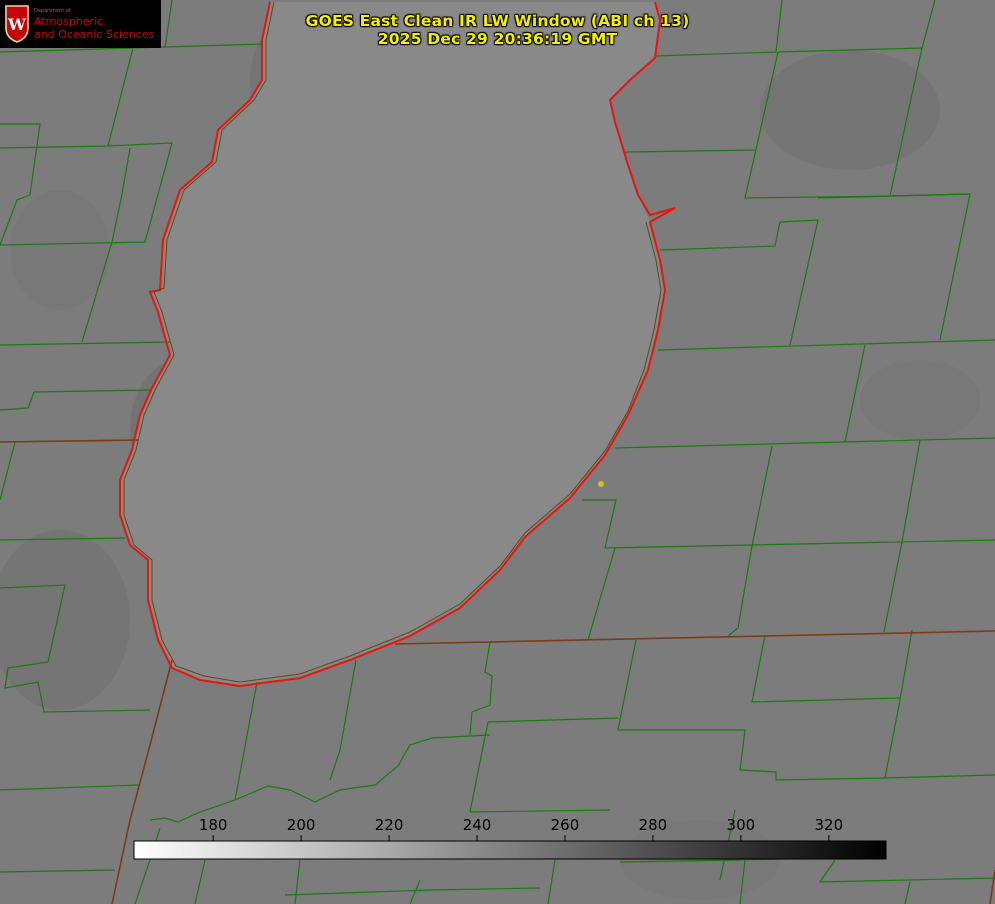 This screenshot has height=904, width=995. I want to click on colorbar-tick-label: 180, so click(213, 825).